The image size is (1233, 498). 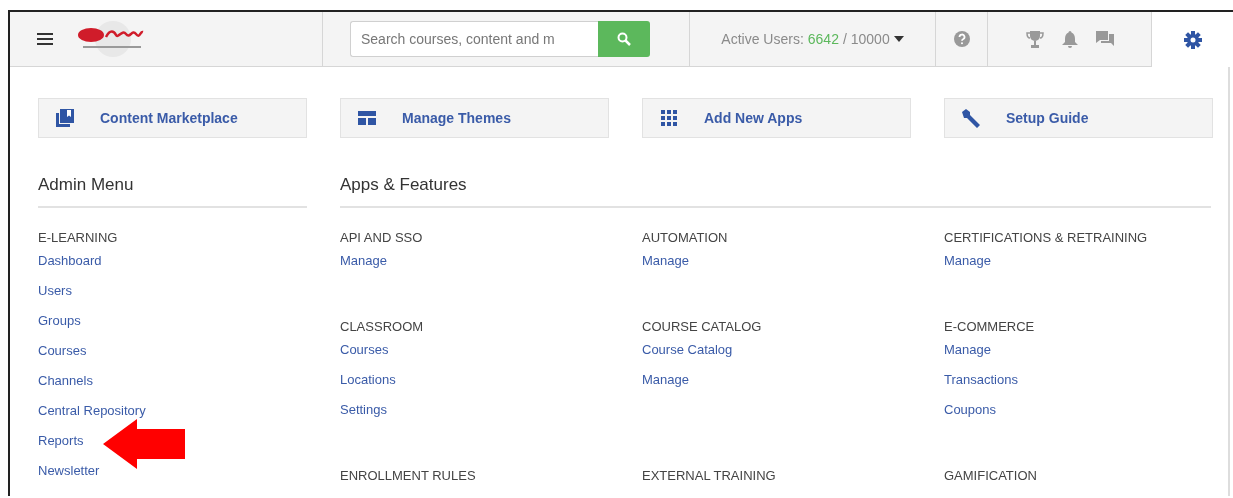 What do you see at coordinates (70, 261) in the screenshot?
I see `menu-link: Dashboard` at bounding box center [70, 261].